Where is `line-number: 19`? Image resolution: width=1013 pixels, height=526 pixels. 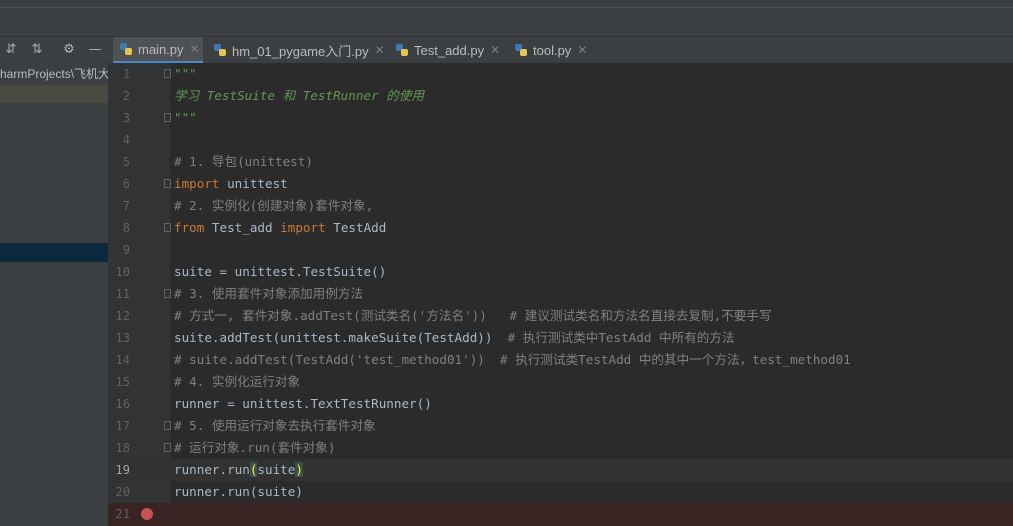
line-number: 19 is located at coordinates (122, 470).